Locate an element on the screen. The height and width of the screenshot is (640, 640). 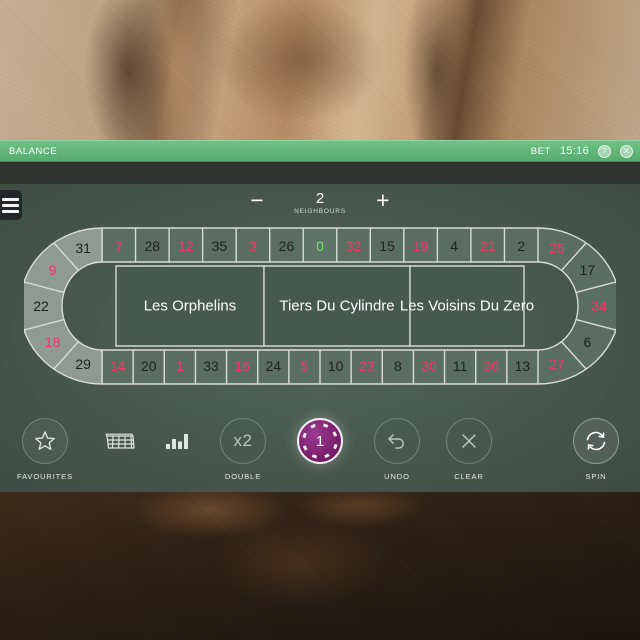
balance-label: BALANCE is located at coordinates (33, 151).